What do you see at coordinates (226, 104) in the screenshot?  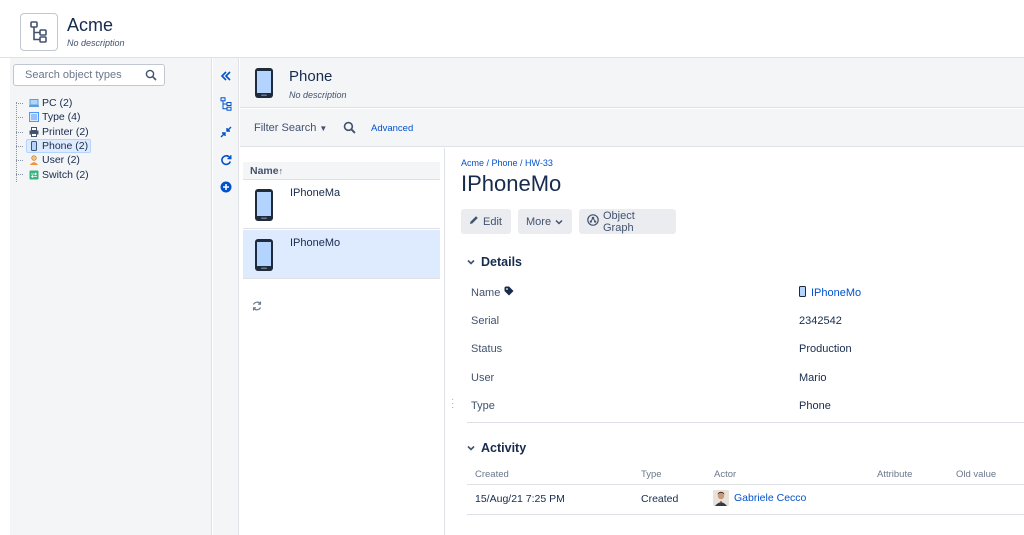 I see `hierarchy-icon` at bounding box center [226, 104].